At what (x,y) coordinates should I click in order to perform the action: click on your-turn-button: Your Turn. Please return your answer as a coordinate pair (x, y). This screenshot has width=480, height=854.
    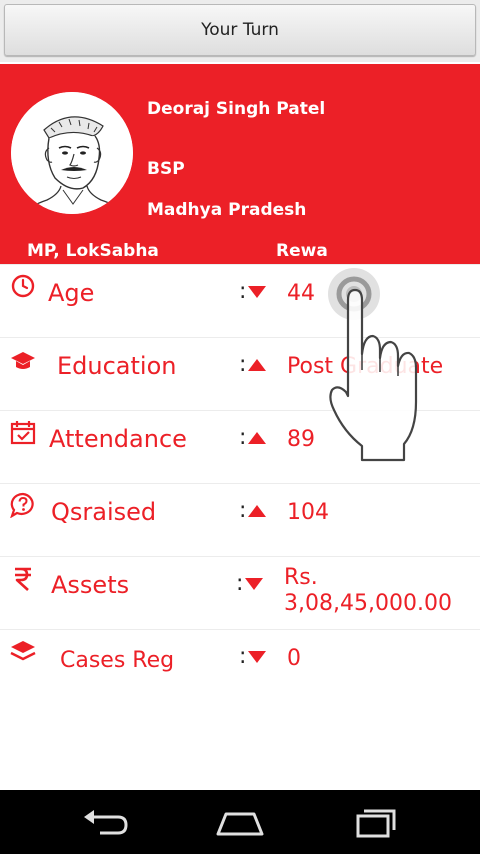
    Looking at the image, I should click on (240, 30).